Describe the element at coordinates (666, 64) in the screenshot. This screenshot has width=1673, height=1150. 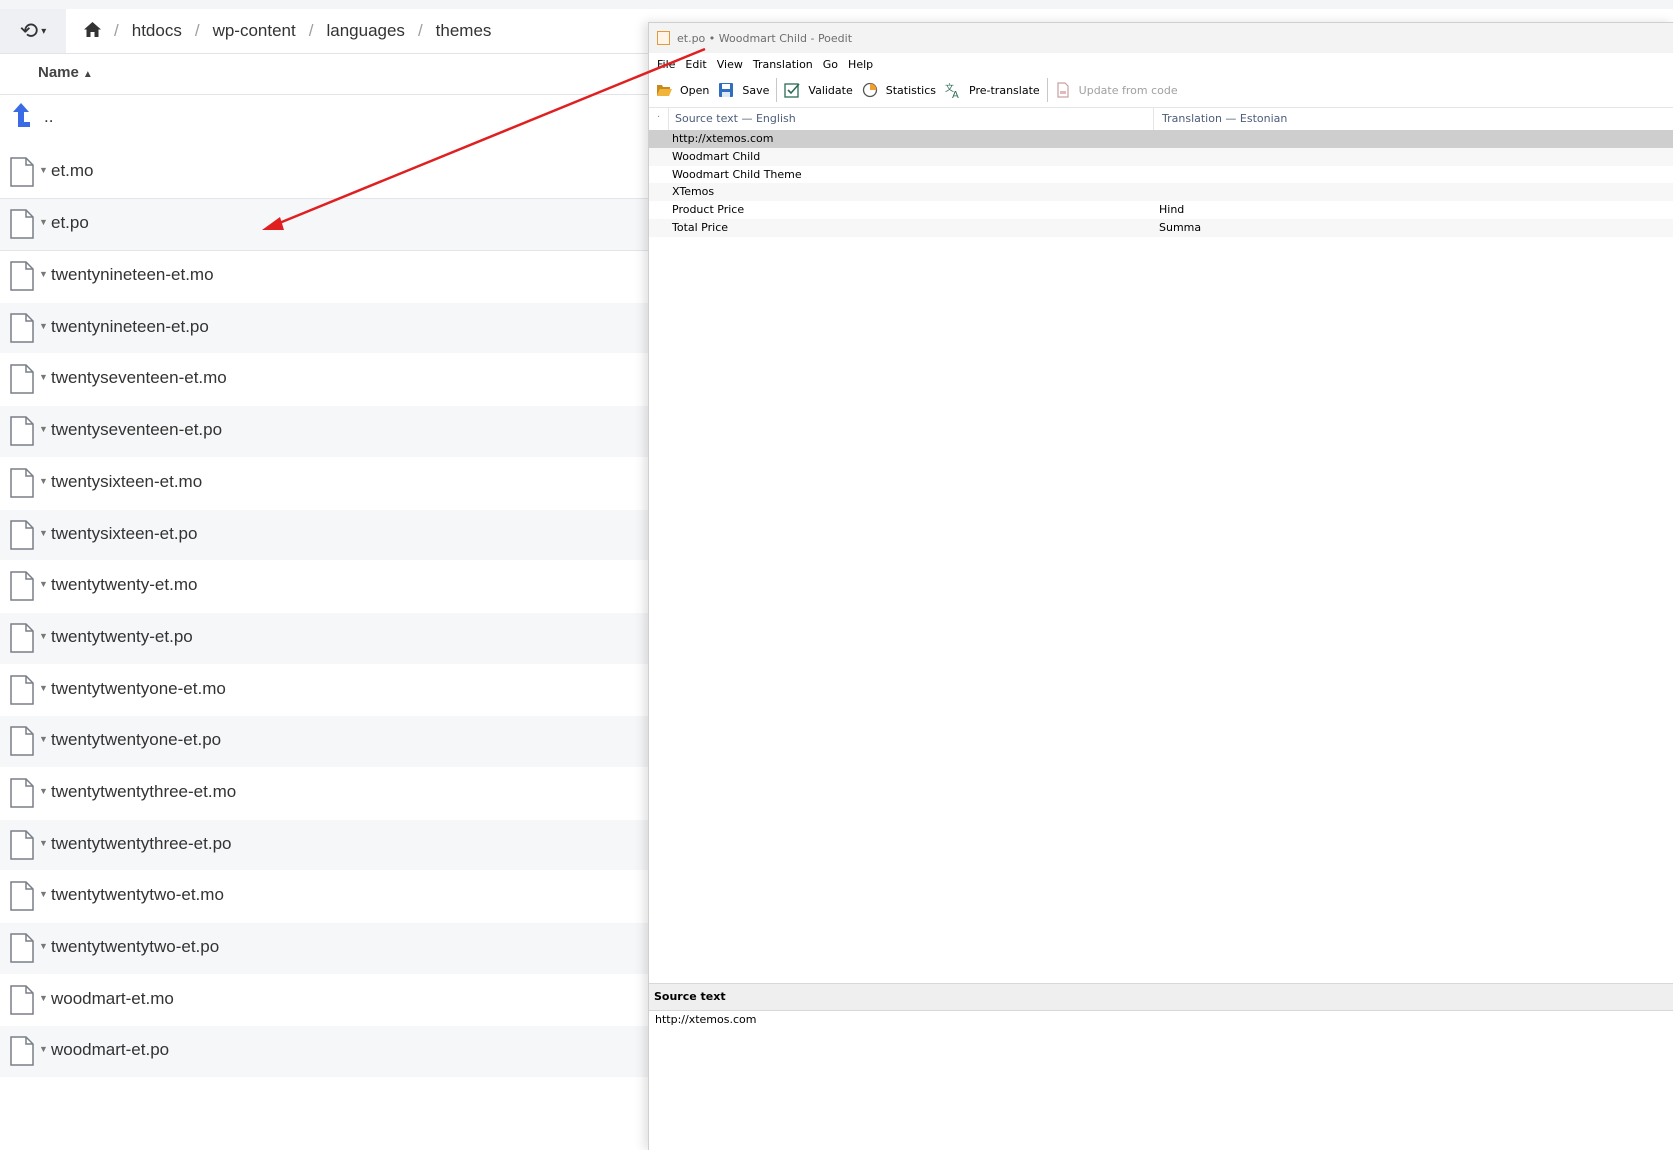
I see `menu-file: File` at that location.